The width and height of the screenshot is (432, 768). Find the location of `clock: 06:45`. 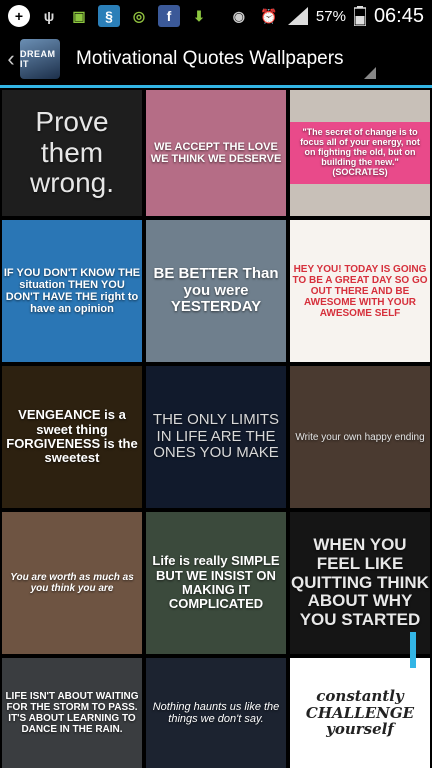

clock: 06:45 is located at coordinates (398, 15).